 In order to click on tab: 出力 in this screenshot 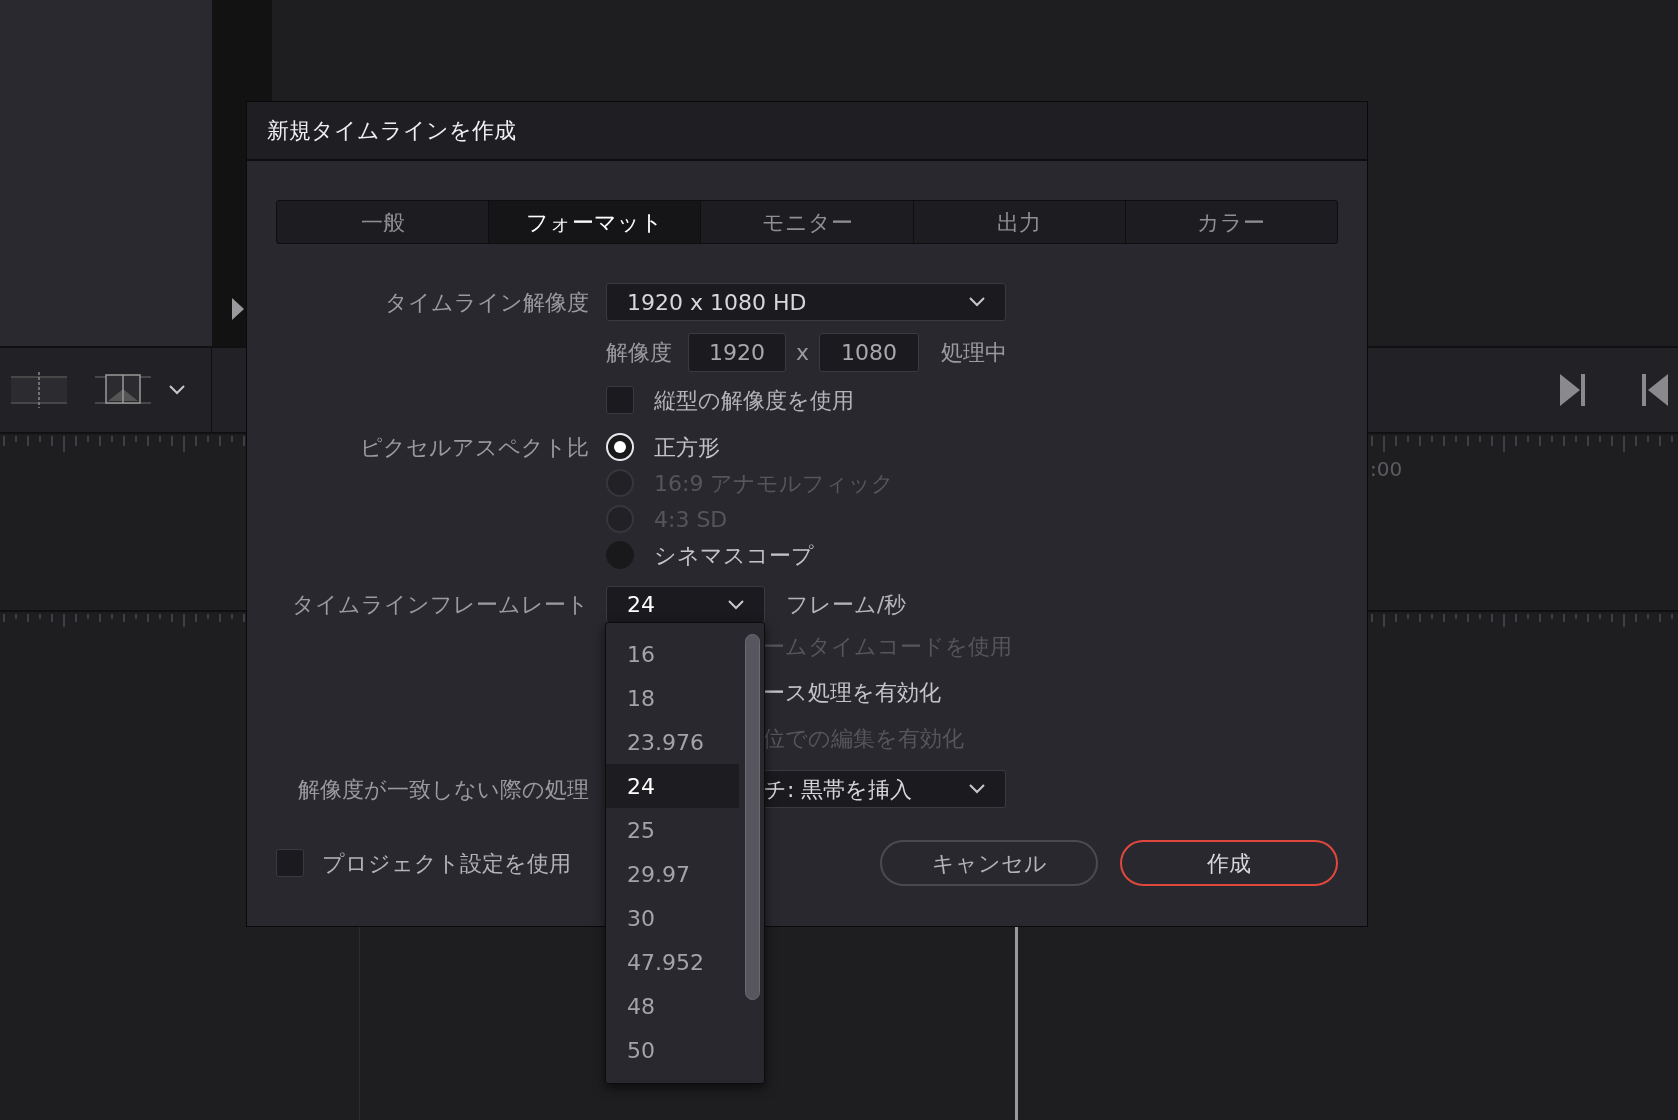, I will do `click(1018, 222)`.